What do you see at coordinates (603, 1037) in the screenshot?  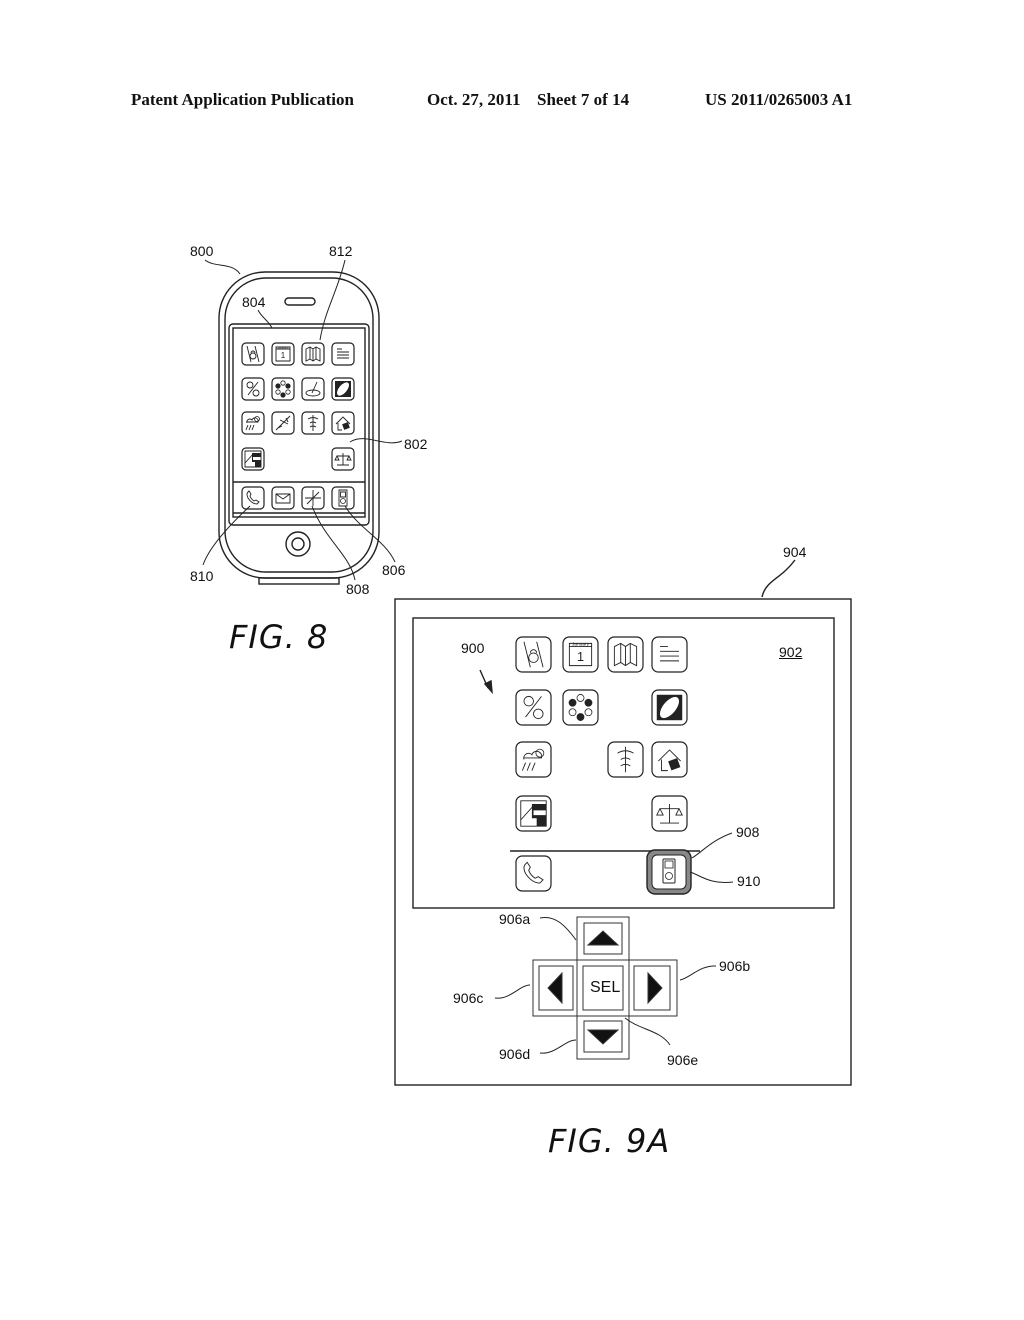 I see `down-button-906d` at bounding box center [603, 1037].